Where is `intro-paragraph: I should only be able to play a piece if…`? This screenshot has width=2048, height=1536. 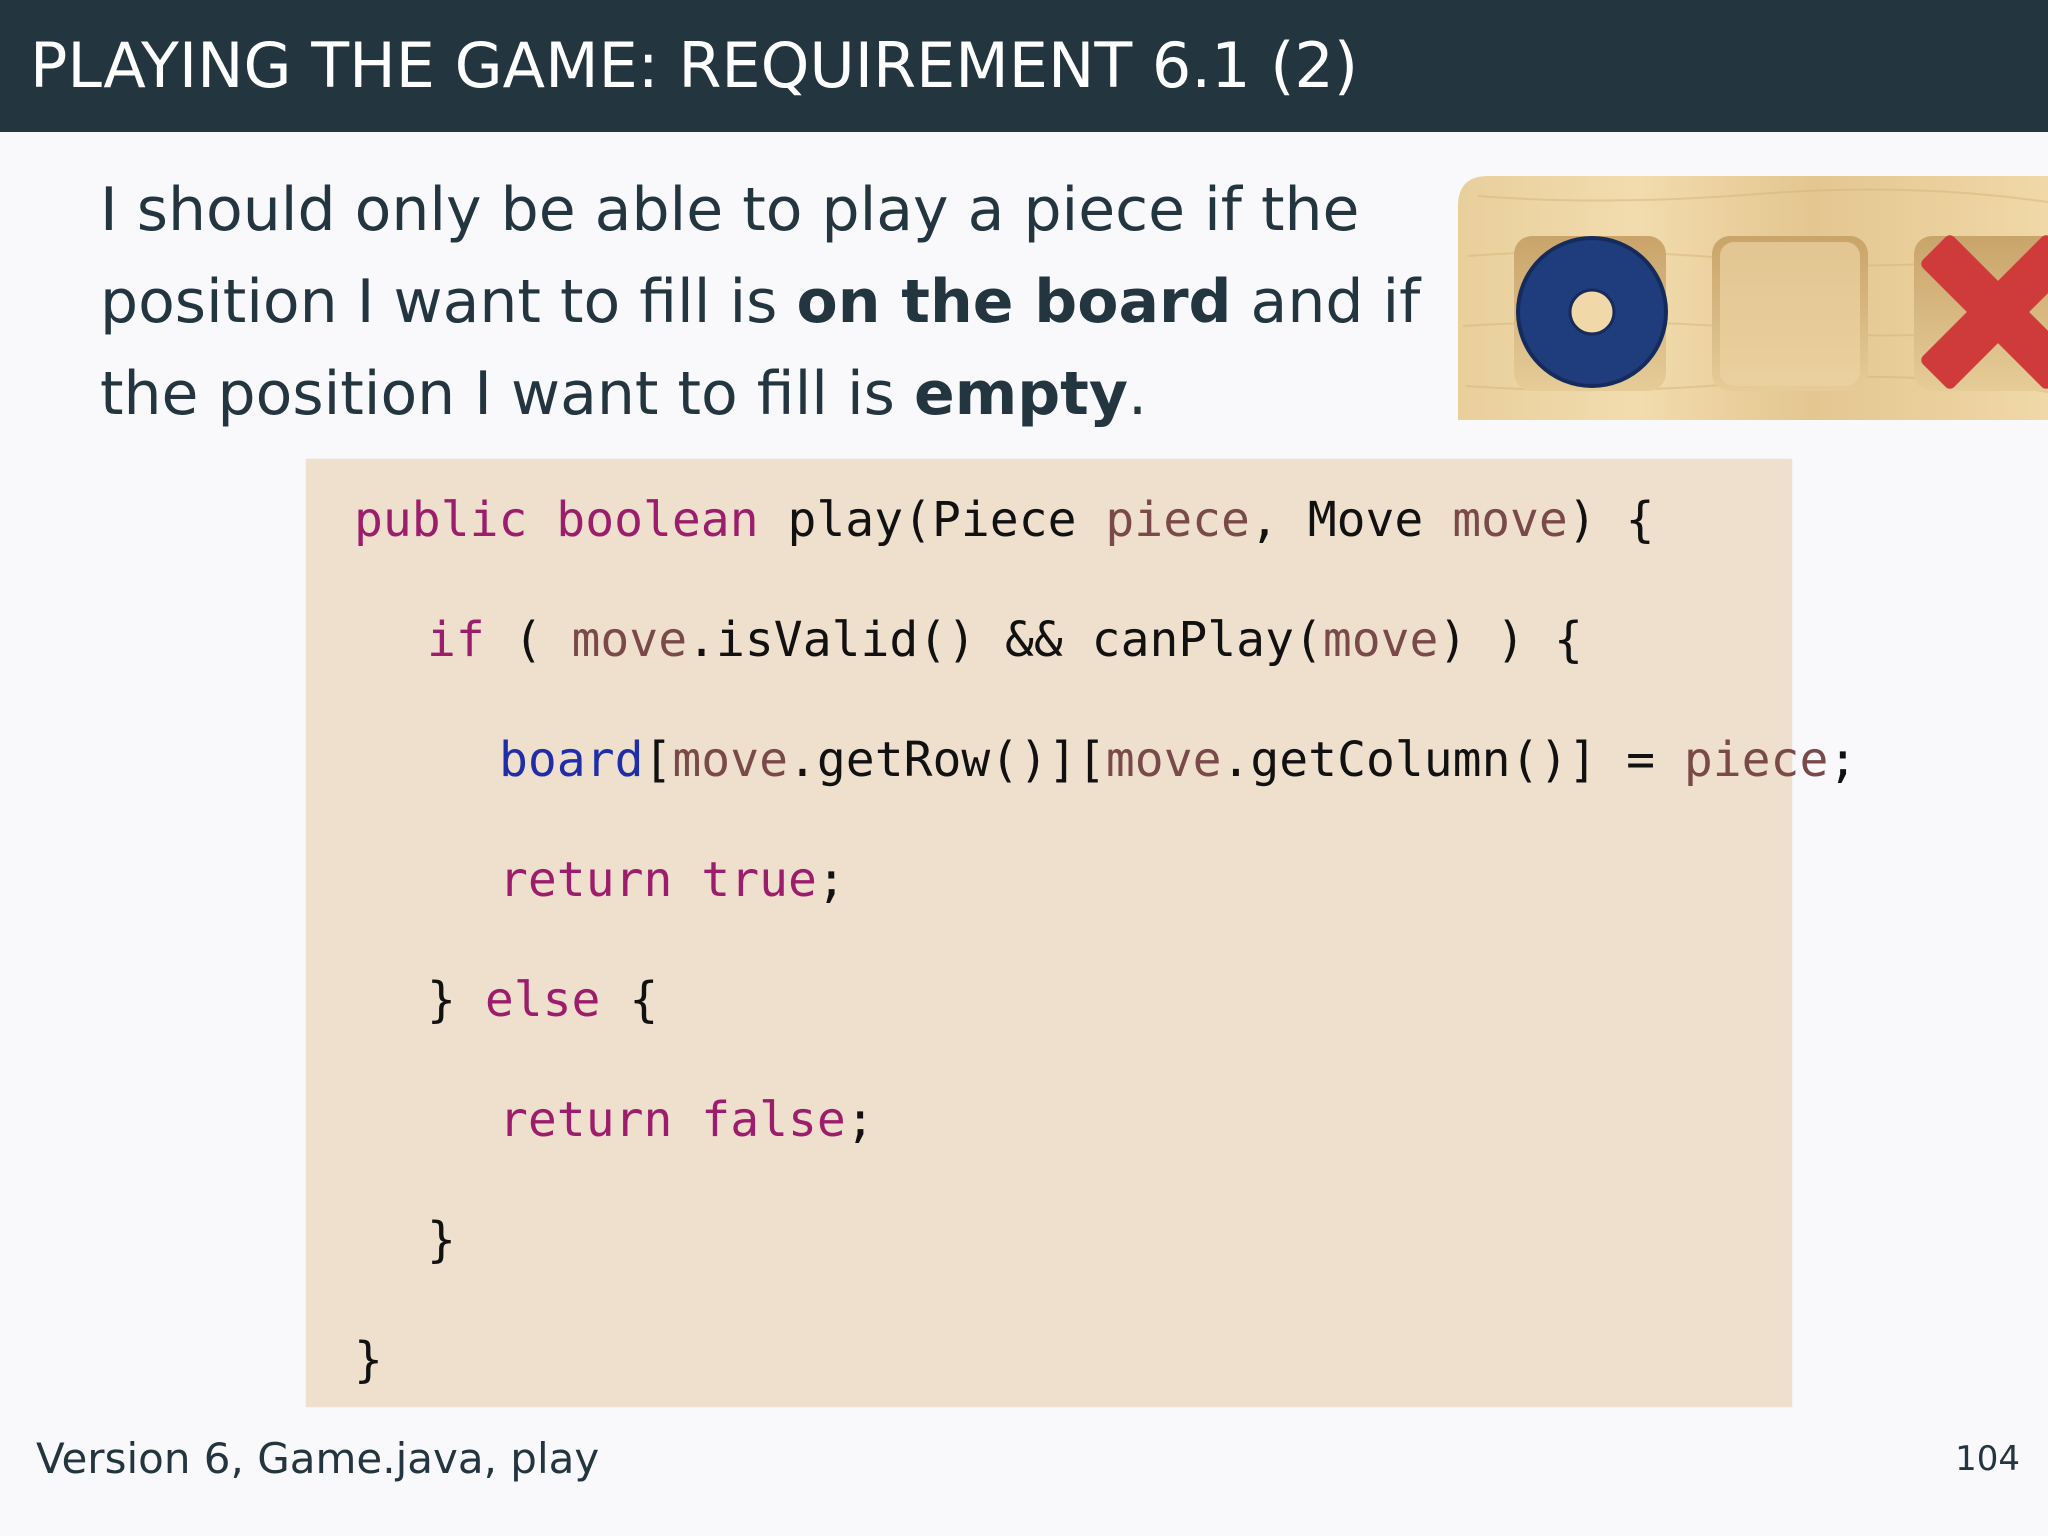 intro-paragraph: I should only be able to play a piece if… is located at coordinates (770, 302).